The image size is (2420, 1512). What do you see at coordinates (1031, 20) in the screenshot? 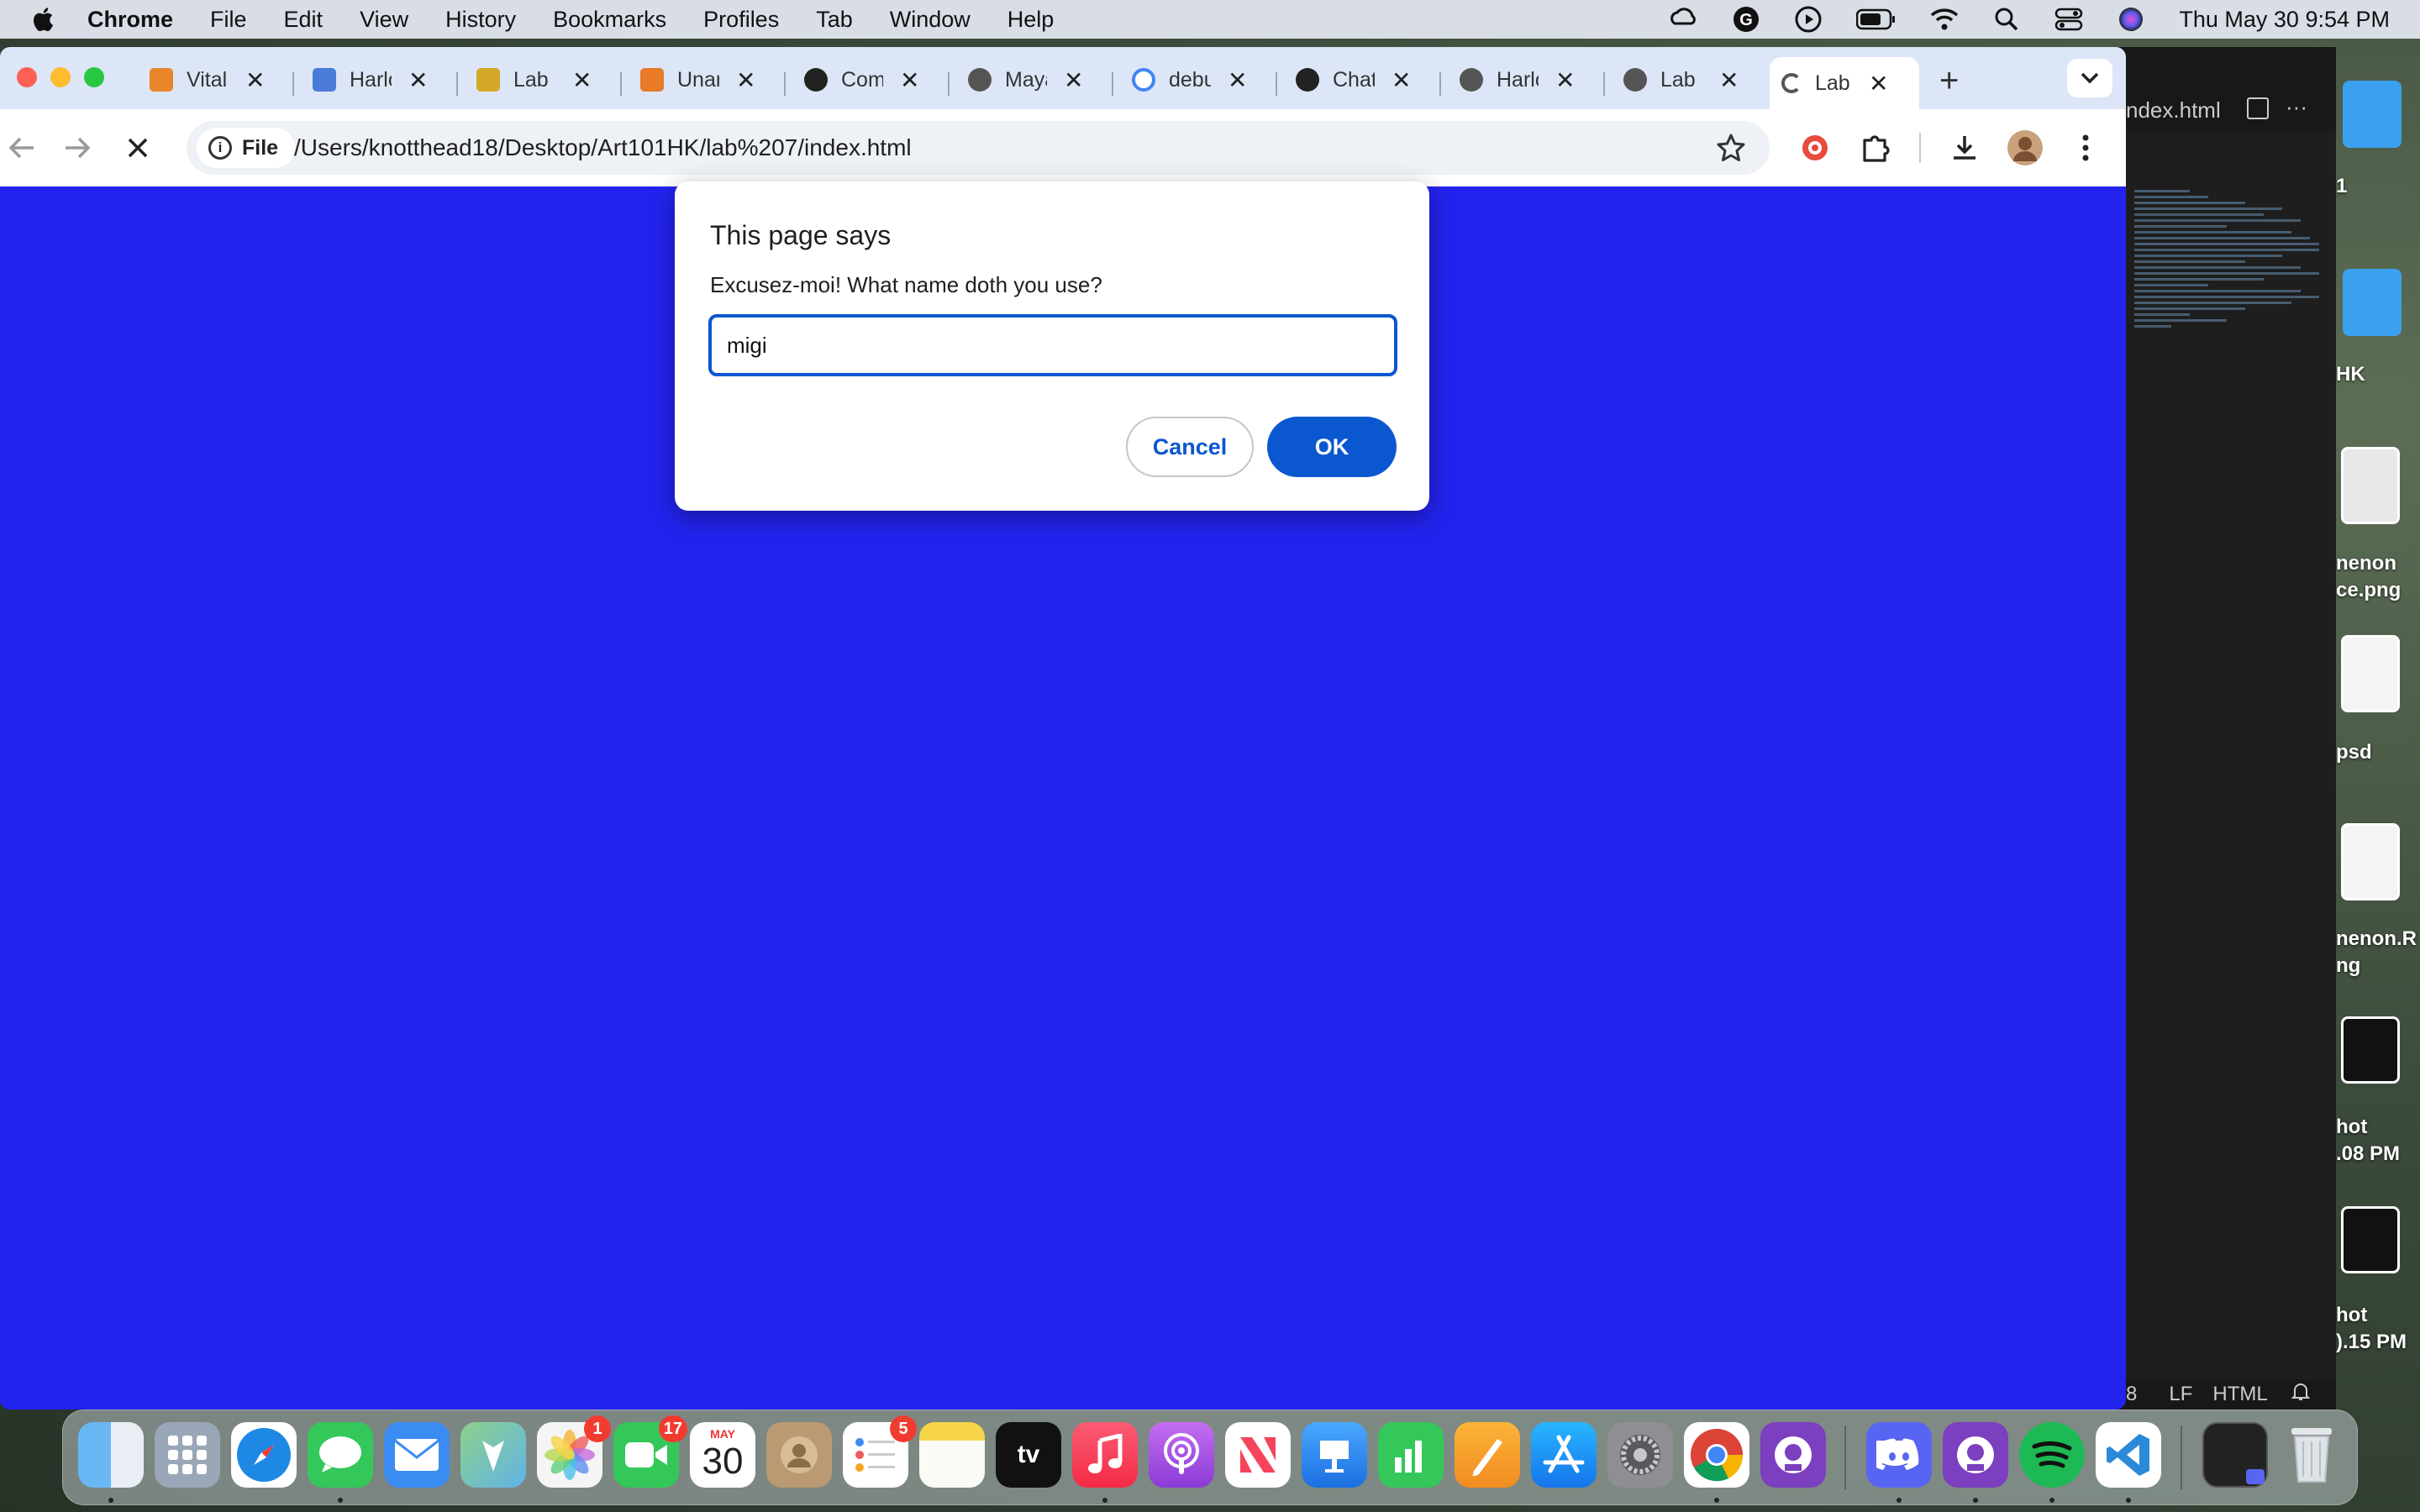
I see `menu-help: Help` at bounding box center [1031, 20].